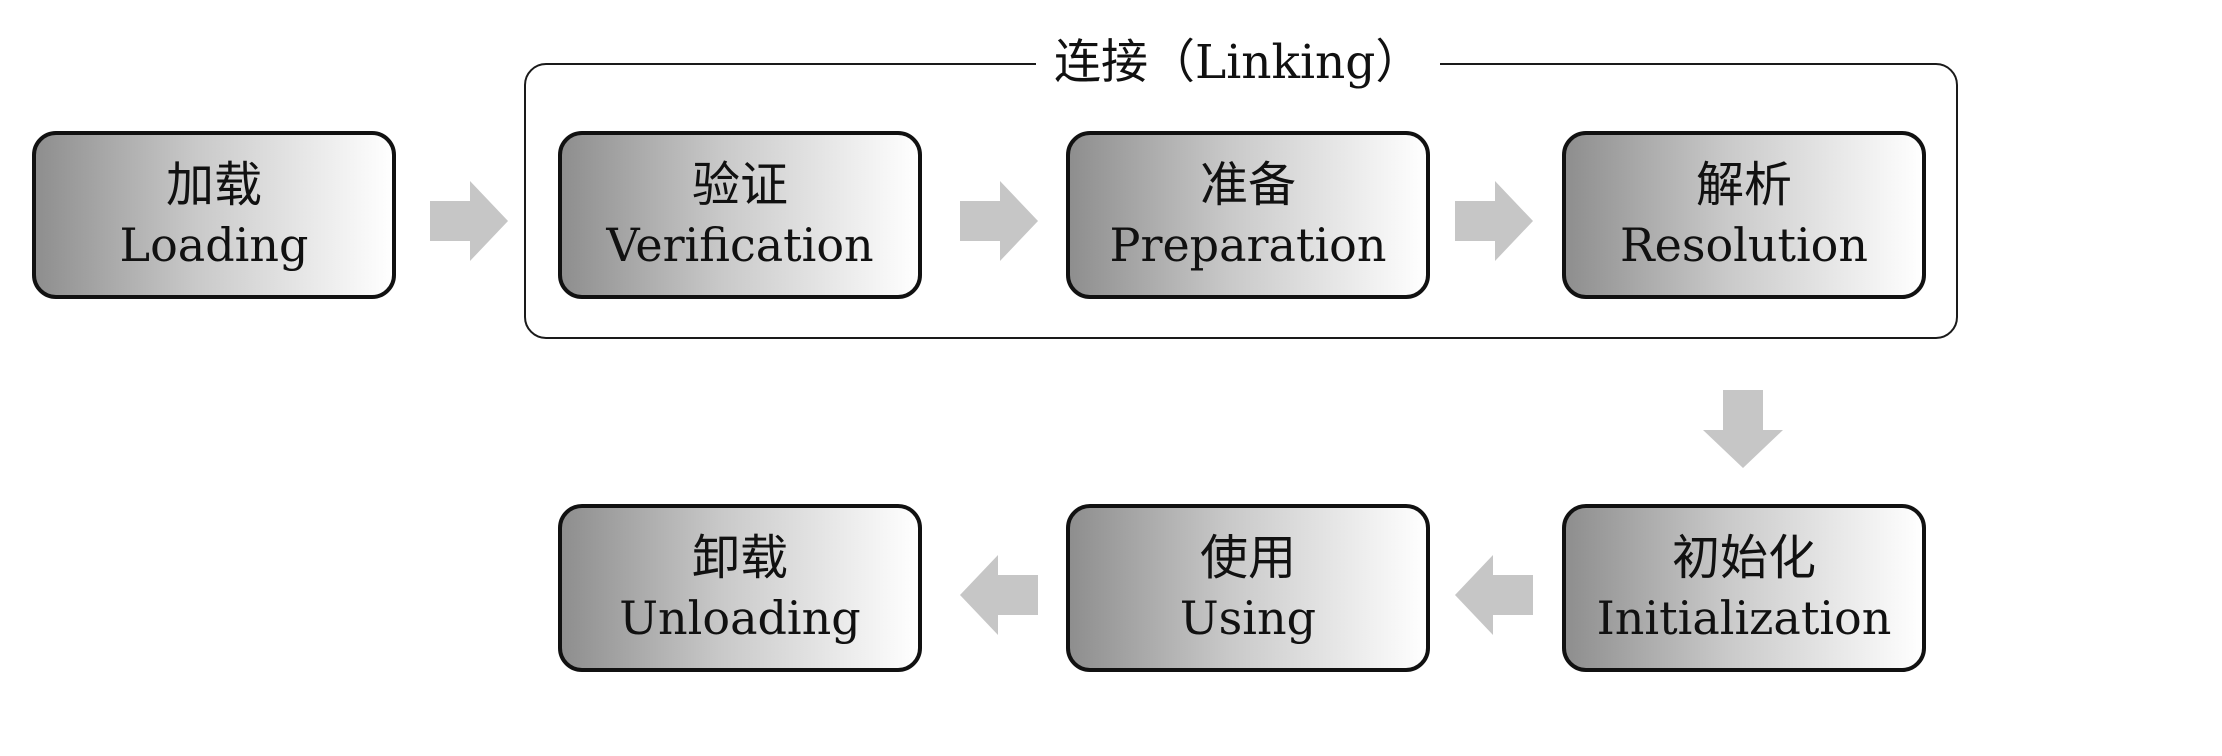 This screenshot has height=756, width=2222. I want to click on stage-unloading-zh: 卸载, so click(739, 558).